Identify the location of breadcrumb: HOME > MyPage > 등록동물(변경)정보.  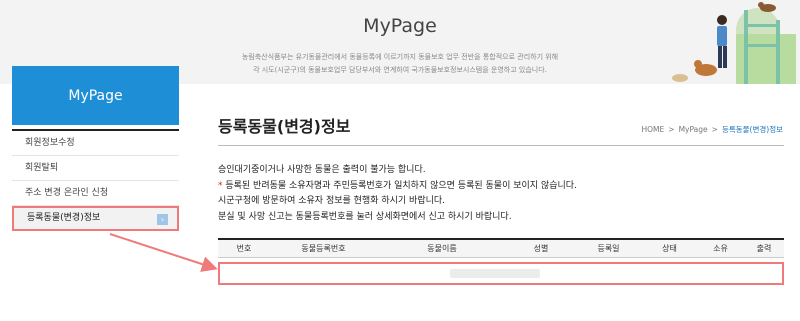
(713, 129).